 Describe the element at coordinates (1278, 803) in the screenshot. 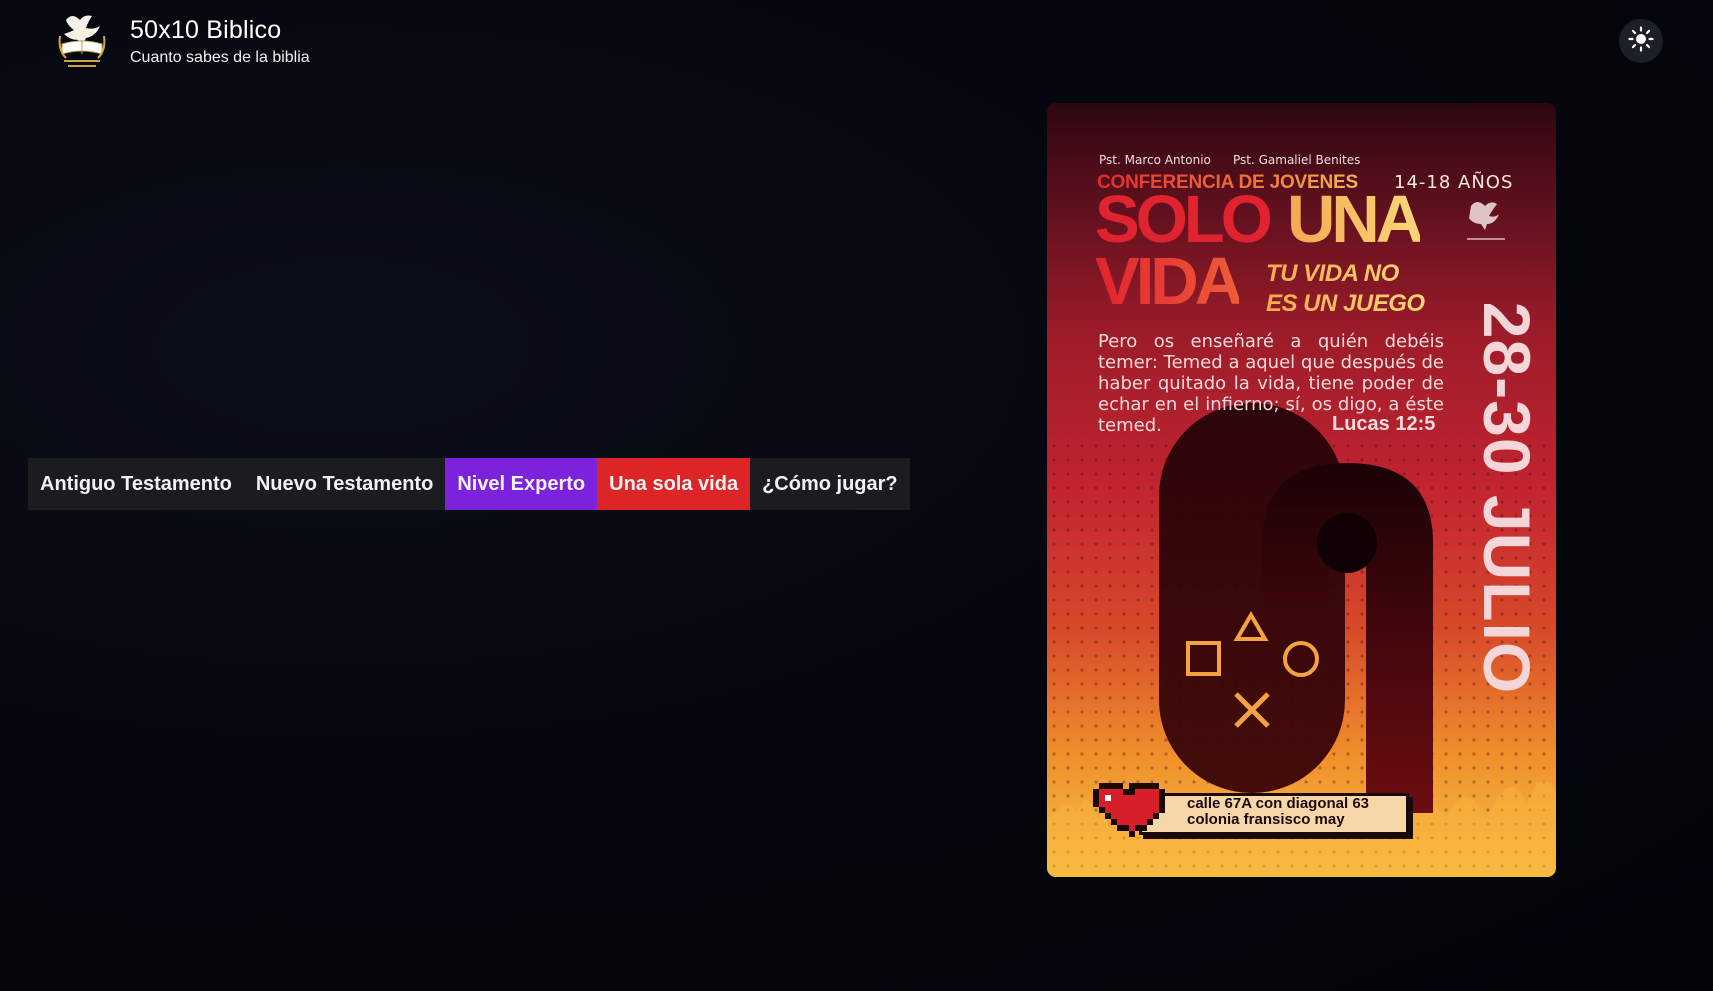

I see `poster-address-line-1: calle 67A con diagonal 63` at that location.